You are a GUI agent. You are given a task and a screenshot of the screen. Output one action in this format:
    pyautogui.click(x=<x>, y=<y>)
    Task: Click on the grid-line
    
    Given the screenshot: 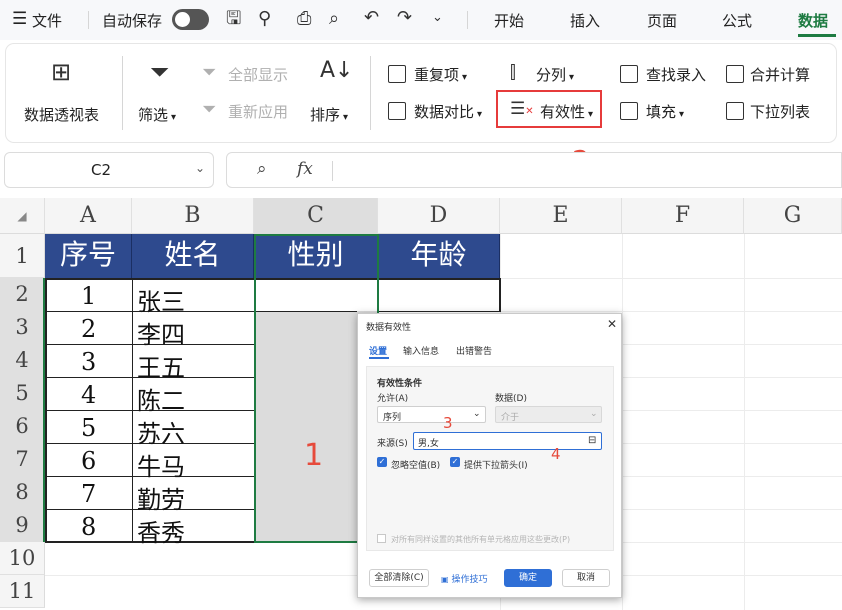 What is the action you would take?
    pyautogui.click(x=744, y=422)
    